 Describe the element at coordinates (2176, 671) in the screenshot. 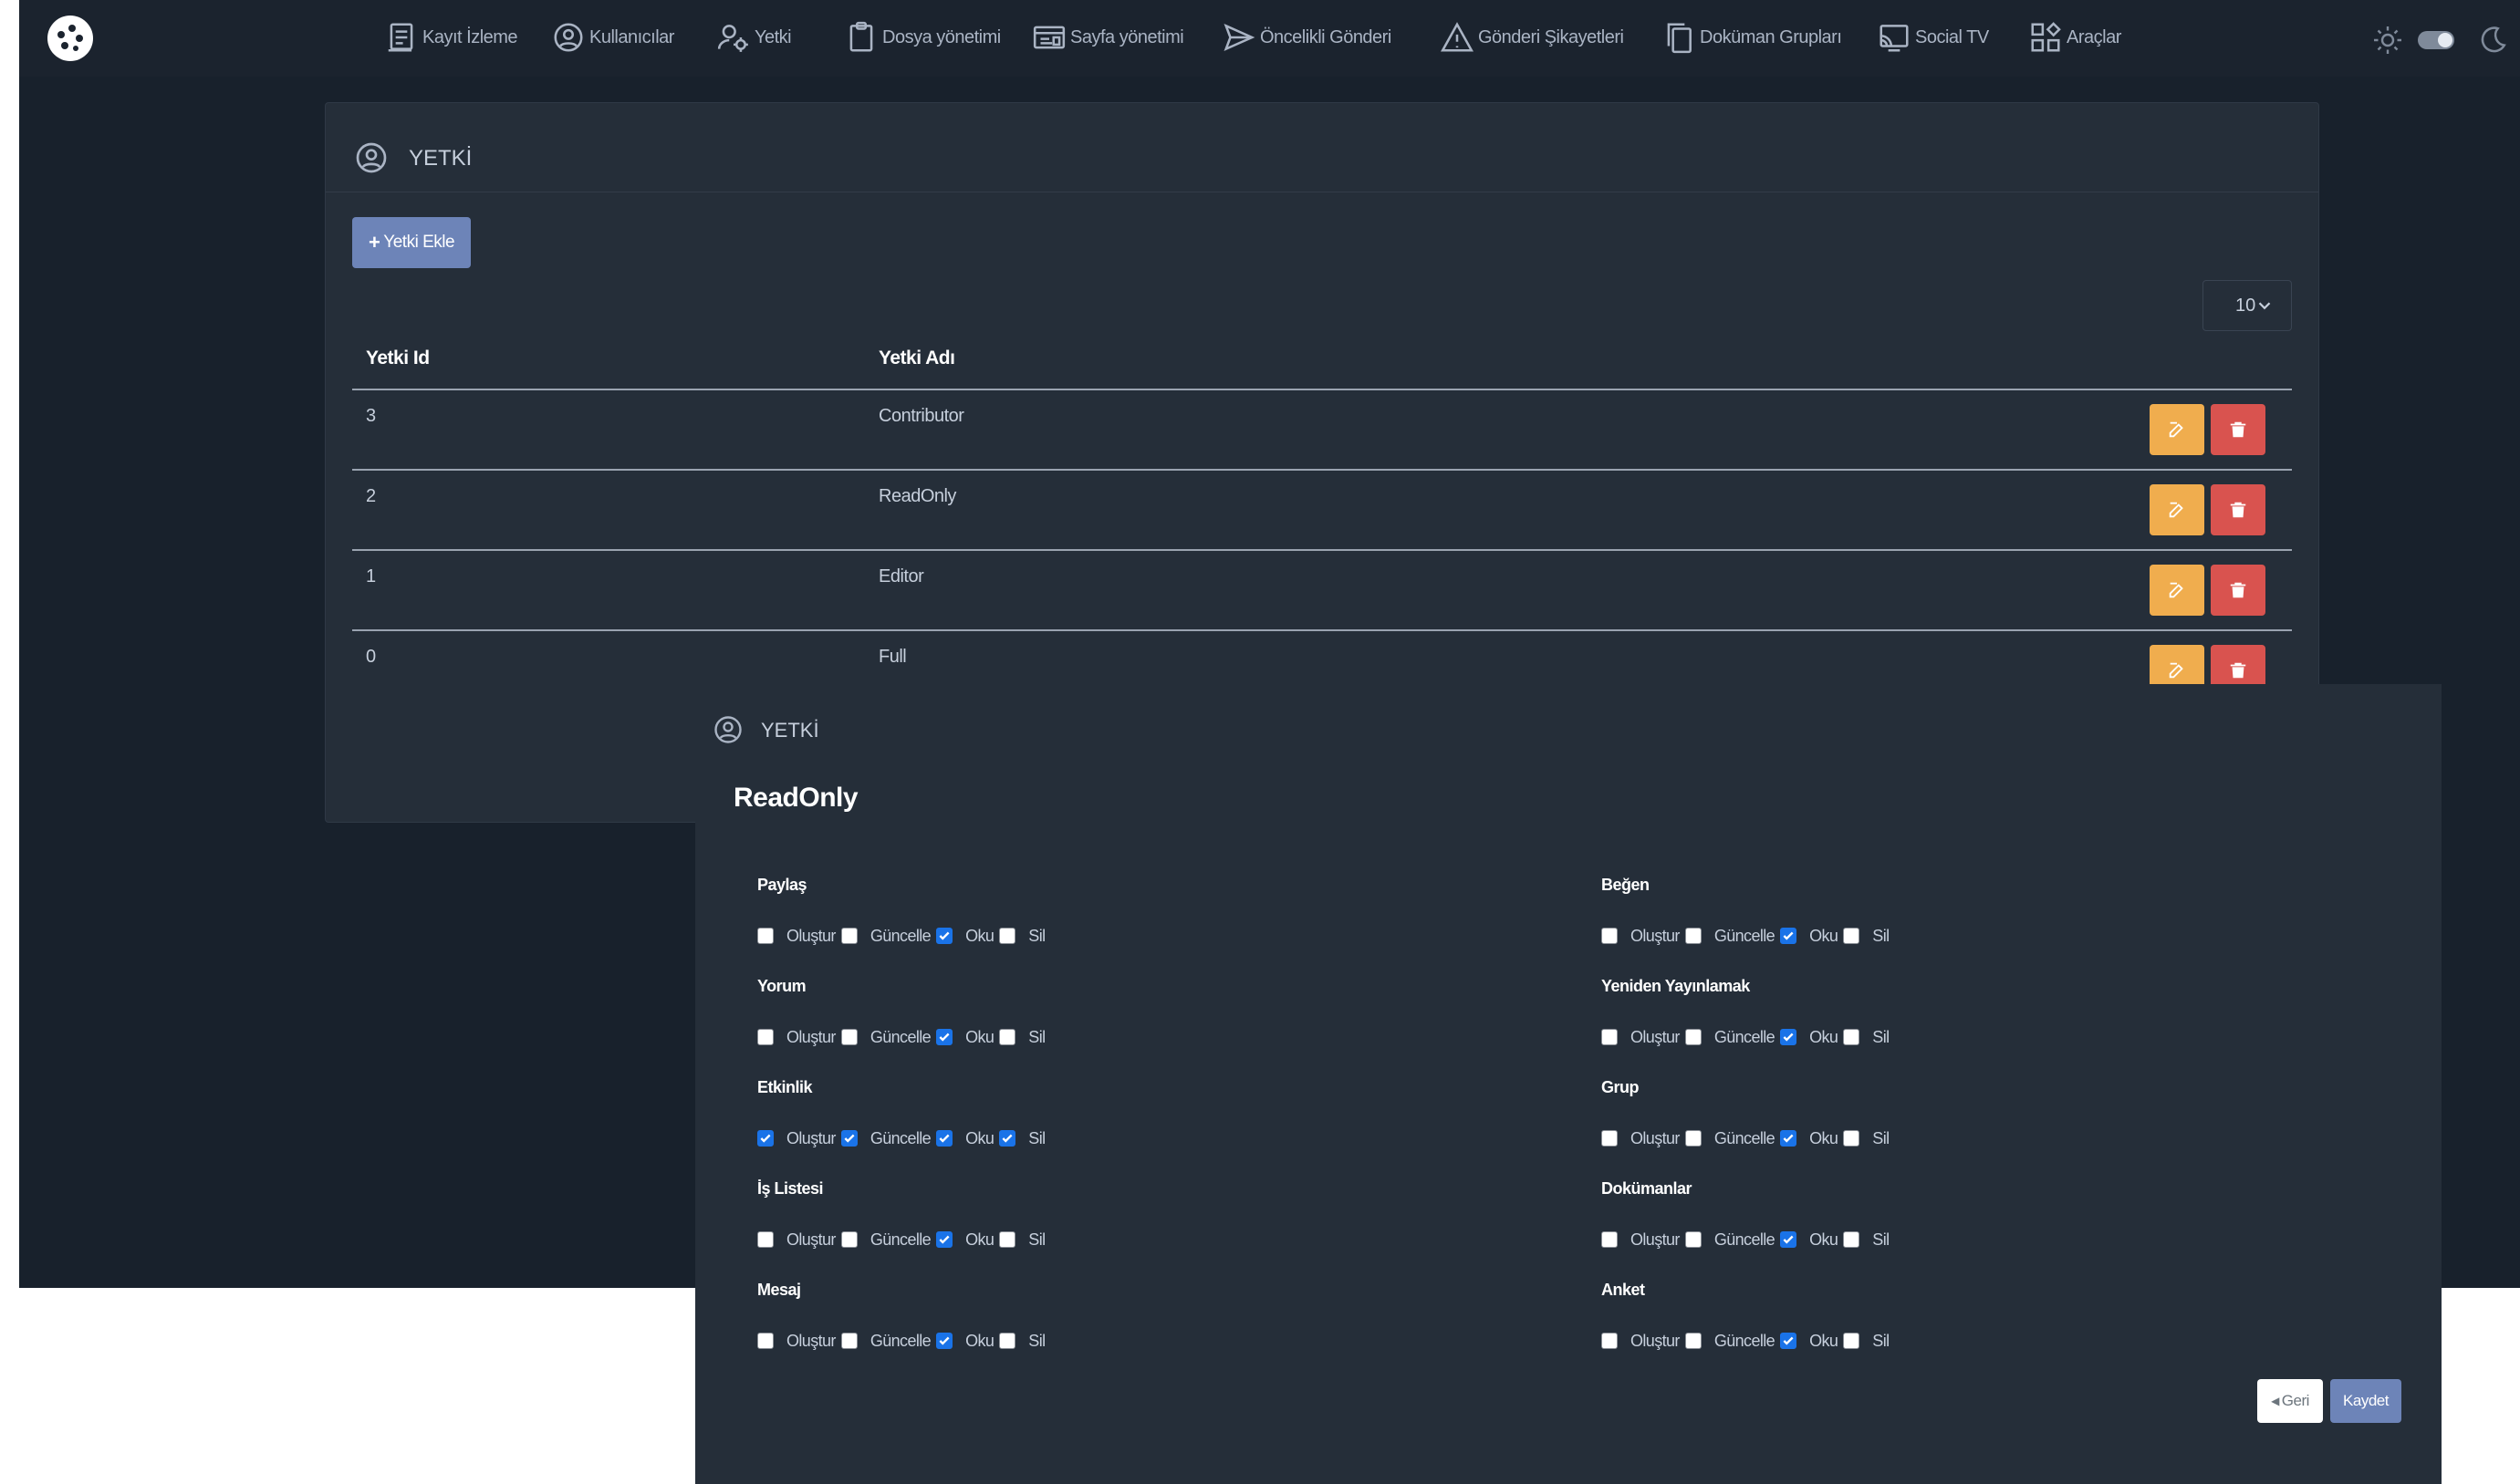

I see `edit-icon` at that location.